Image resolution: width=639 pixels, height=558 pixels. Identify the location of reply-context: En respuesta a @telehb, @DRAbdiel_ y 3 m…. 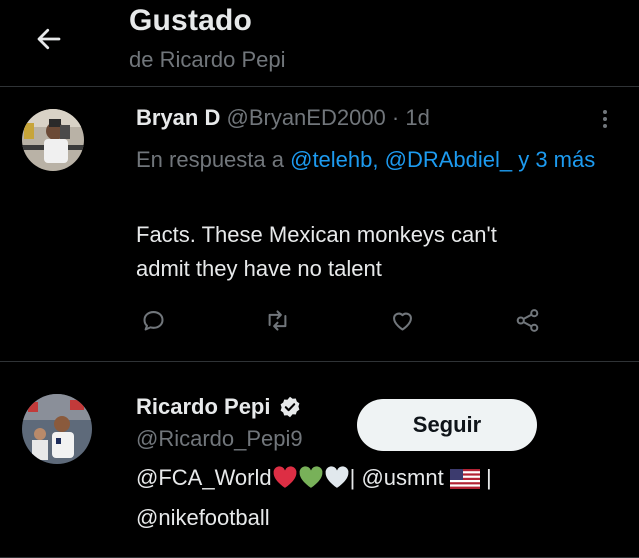
(381, 159).